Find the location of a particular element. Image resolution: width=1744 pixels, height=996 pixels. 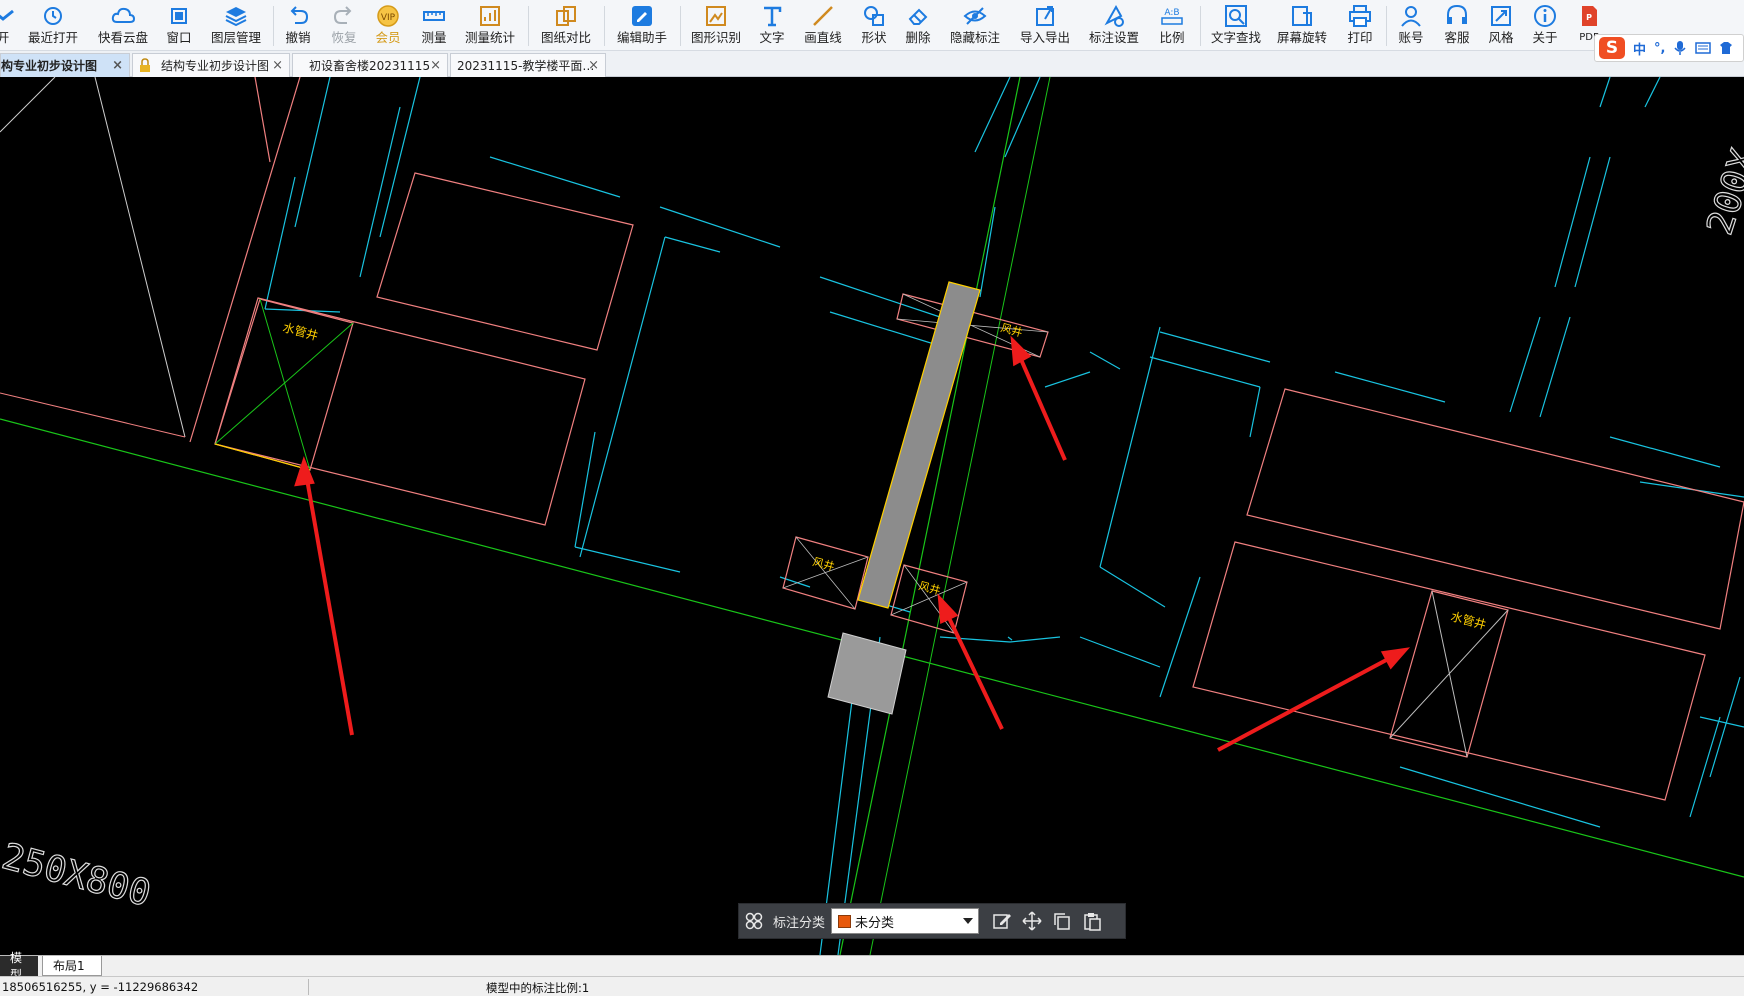

category-color-swatch is located at coordinates (845, 921).